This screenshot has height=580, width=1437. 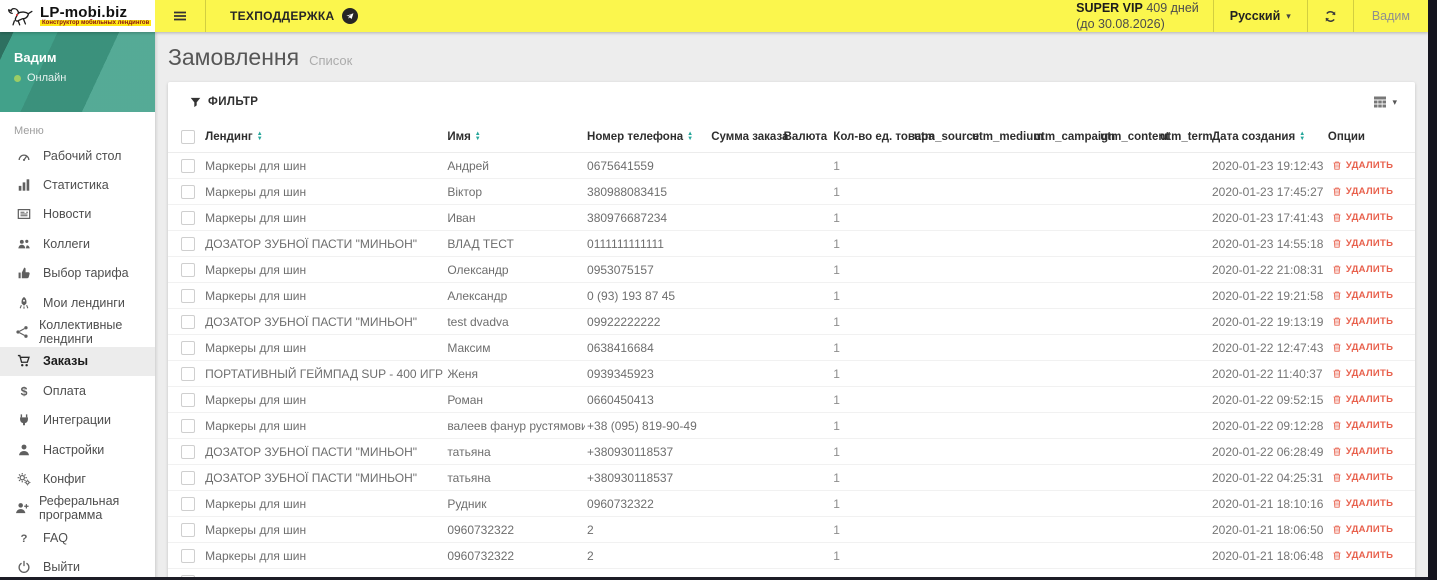 I want to click on sidebar-item: $ Оплата, so click(x=77, y=390).